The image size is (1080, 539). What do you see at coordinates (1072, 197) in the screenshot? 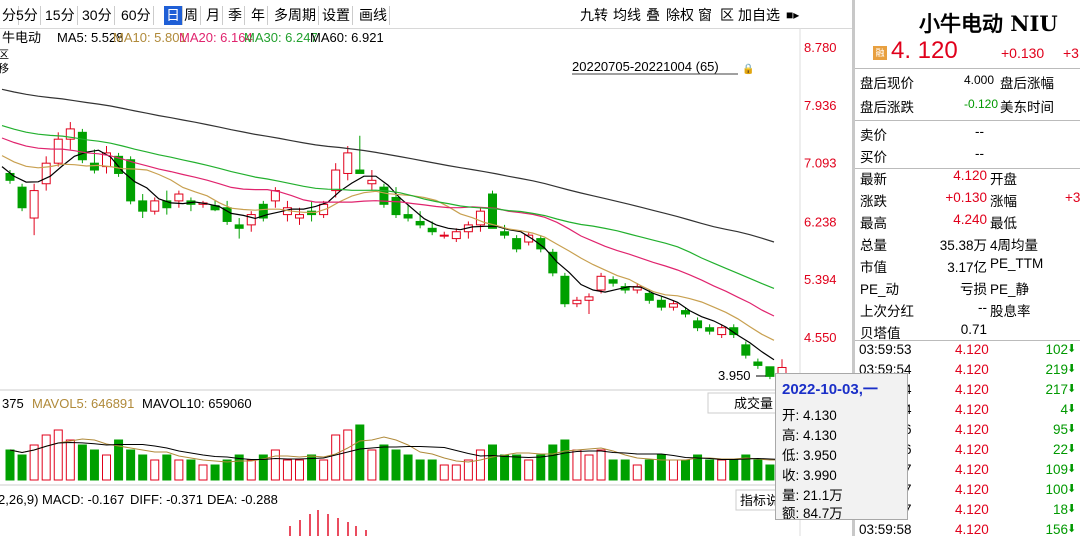
I see `stat-value2: +3` at bounding box center [1072, 197].